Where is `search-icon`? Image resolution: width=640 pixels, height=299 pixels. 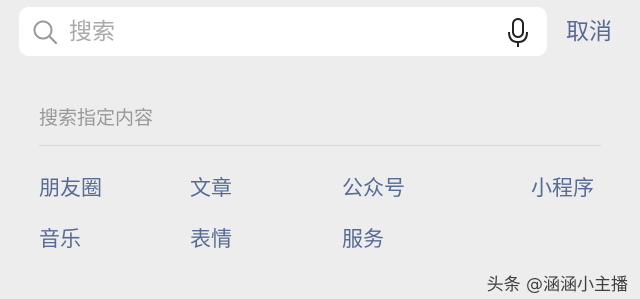
search-icon is located at coordinates (45, 32).